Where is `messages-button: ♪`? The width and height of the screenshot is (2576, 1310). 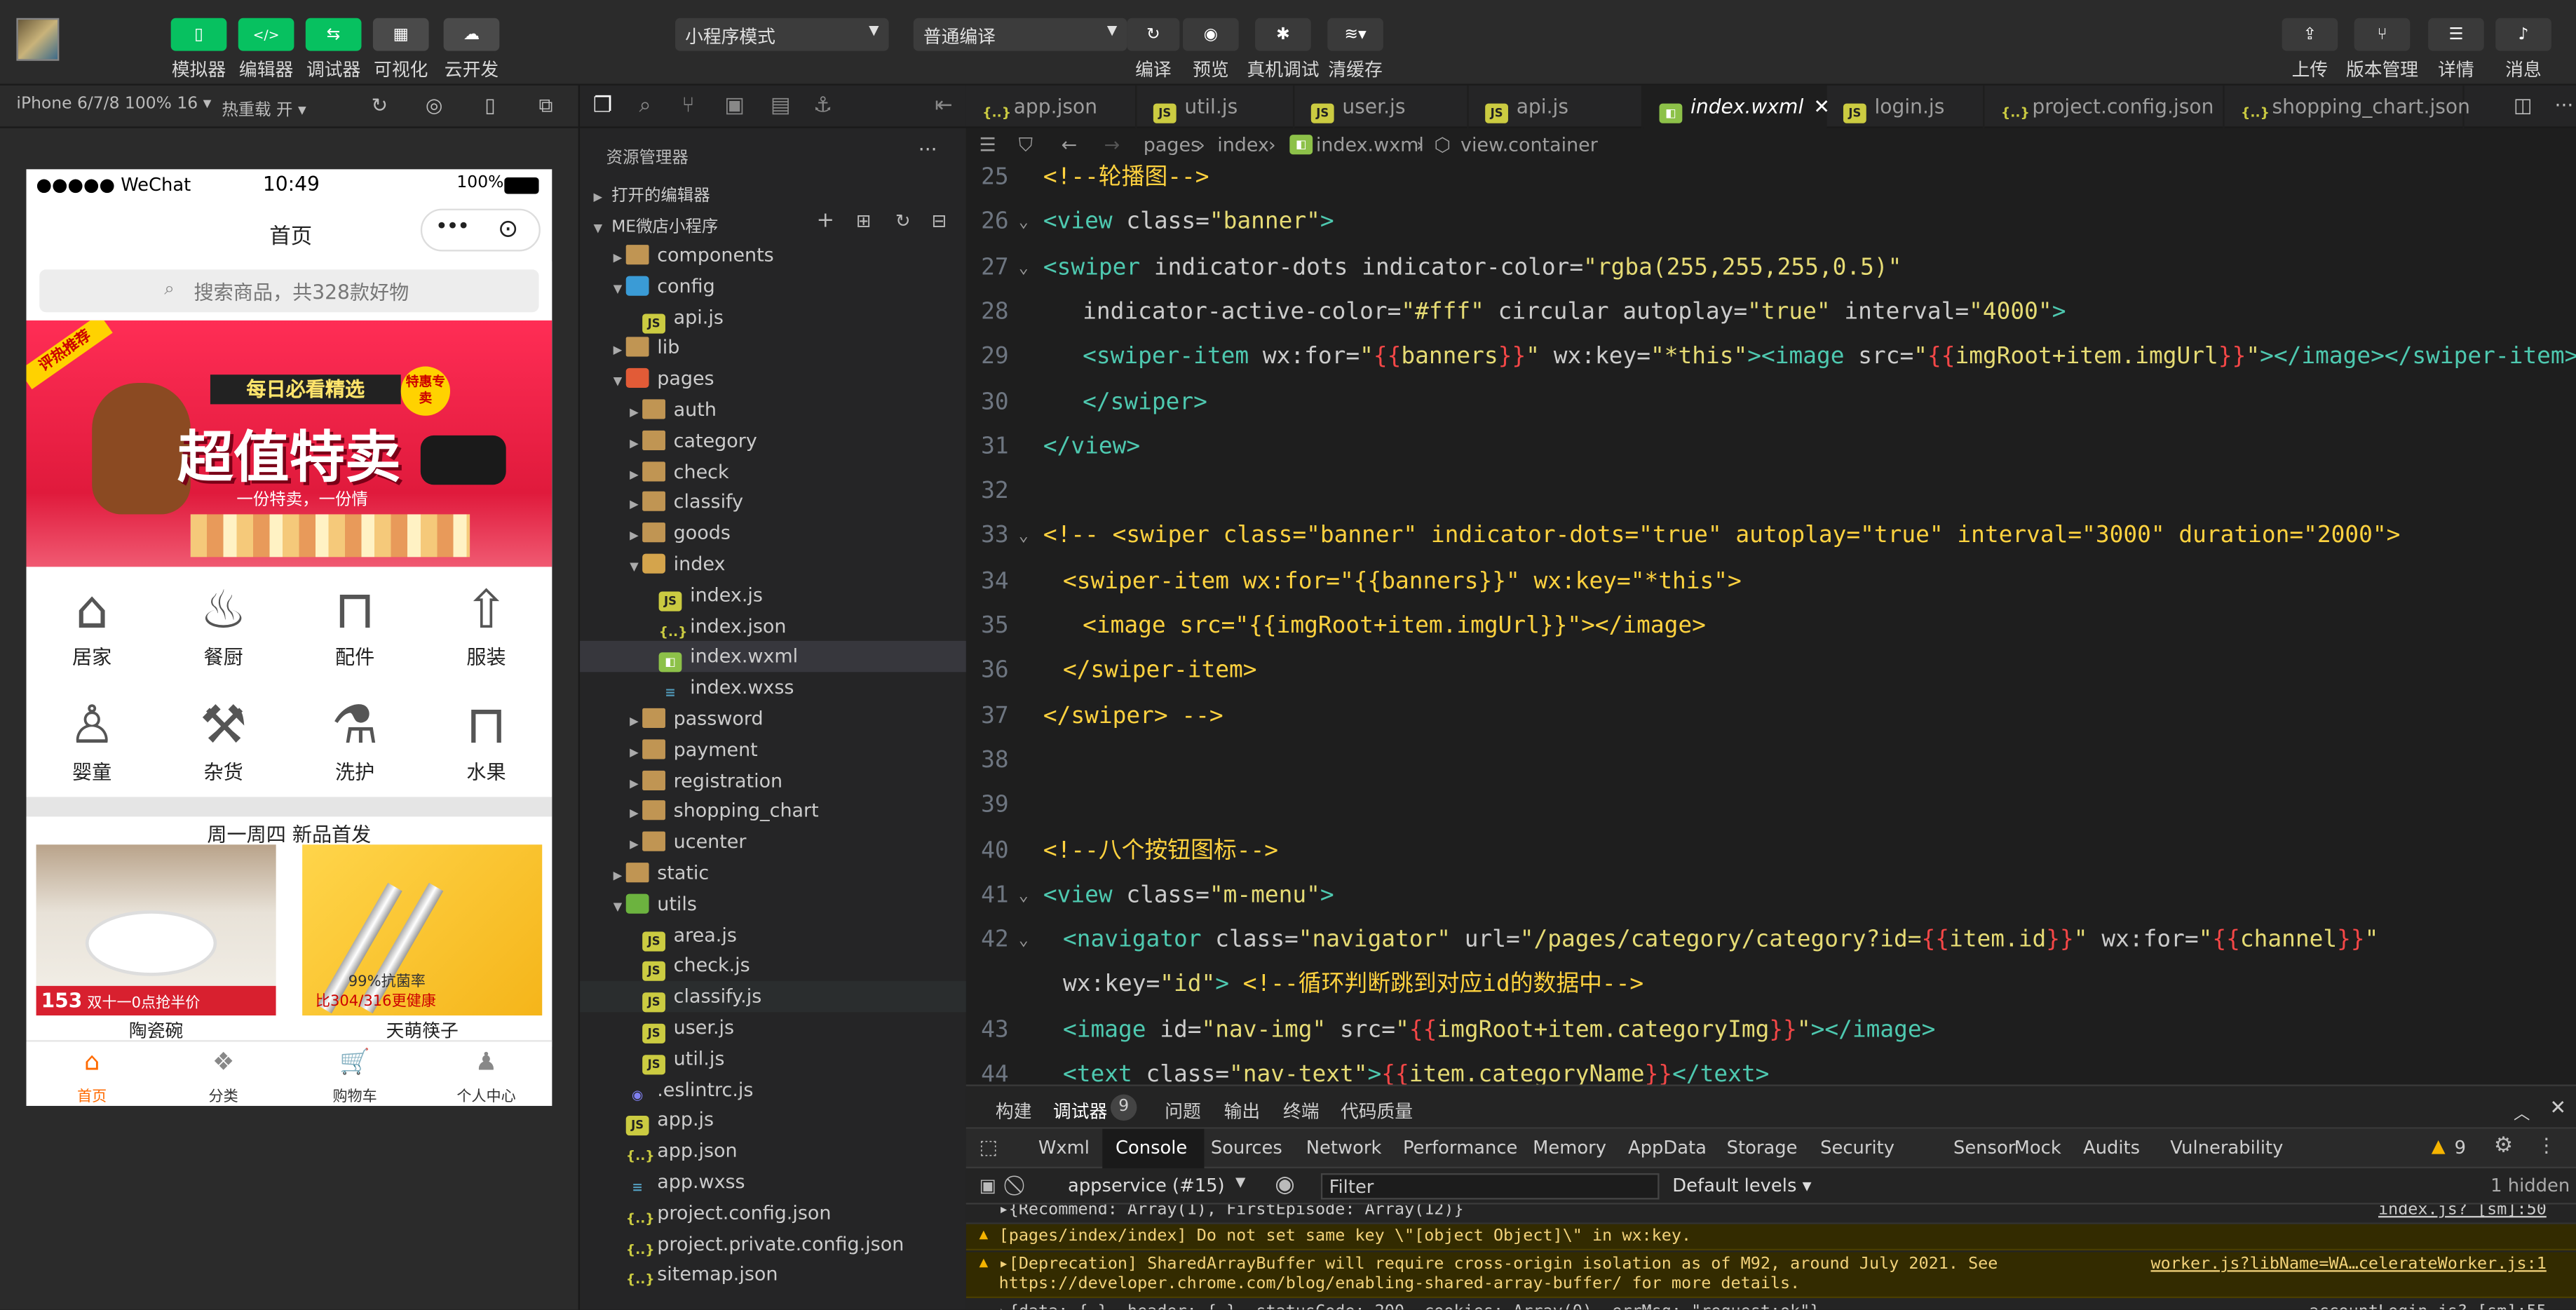
messages-button: ♪ is located at coordinates (2523, 34).